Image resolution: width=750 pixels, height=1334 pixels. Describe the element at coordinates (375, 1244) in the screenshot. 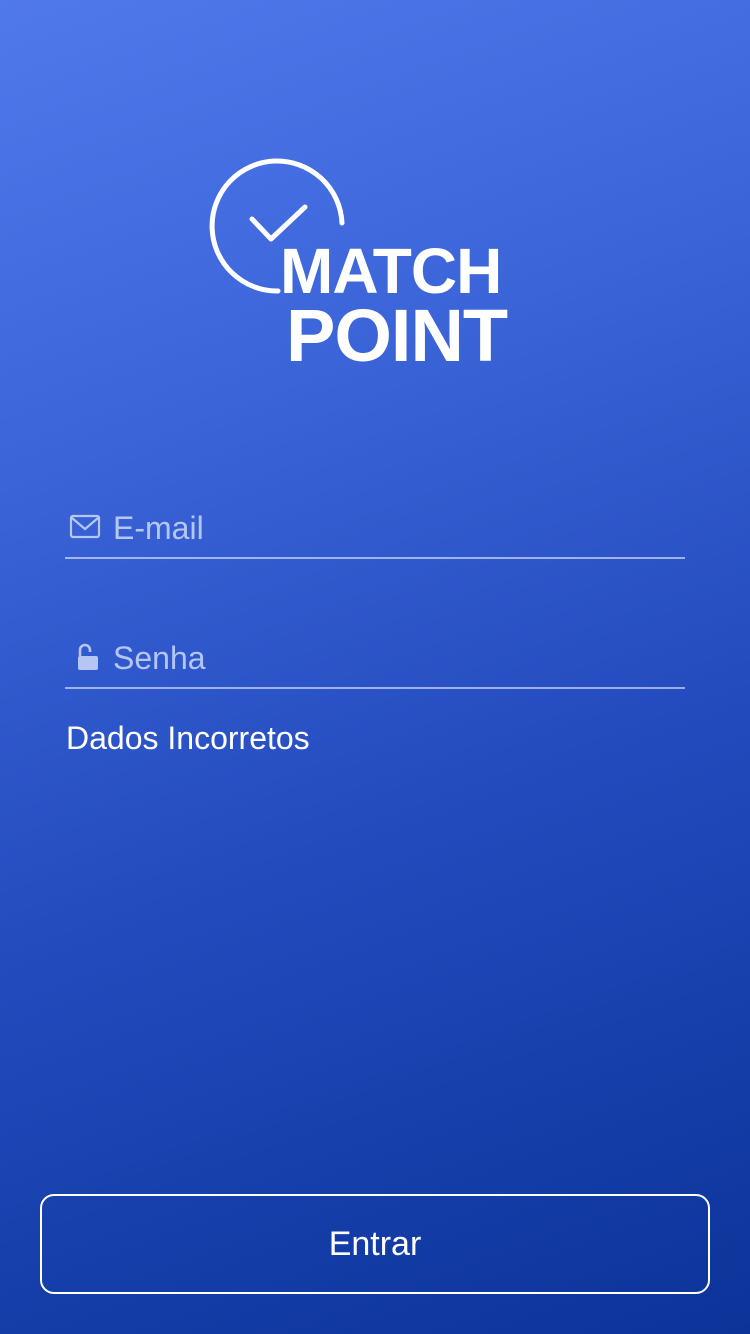

I see `enter-button: Entrar` at that location.